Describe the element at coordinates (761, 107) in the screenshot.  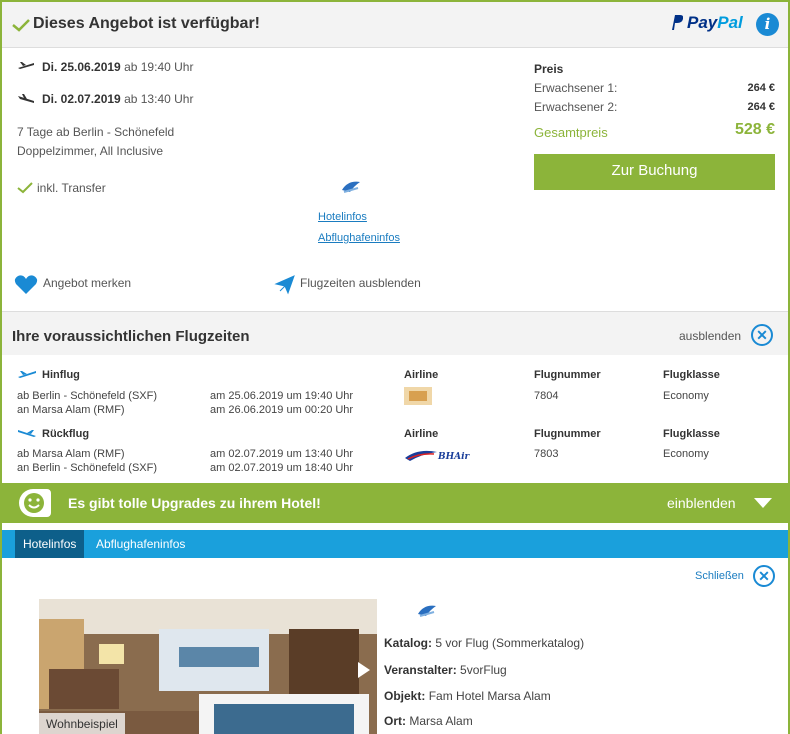
I see `adult2-price: 264 €` at that location.